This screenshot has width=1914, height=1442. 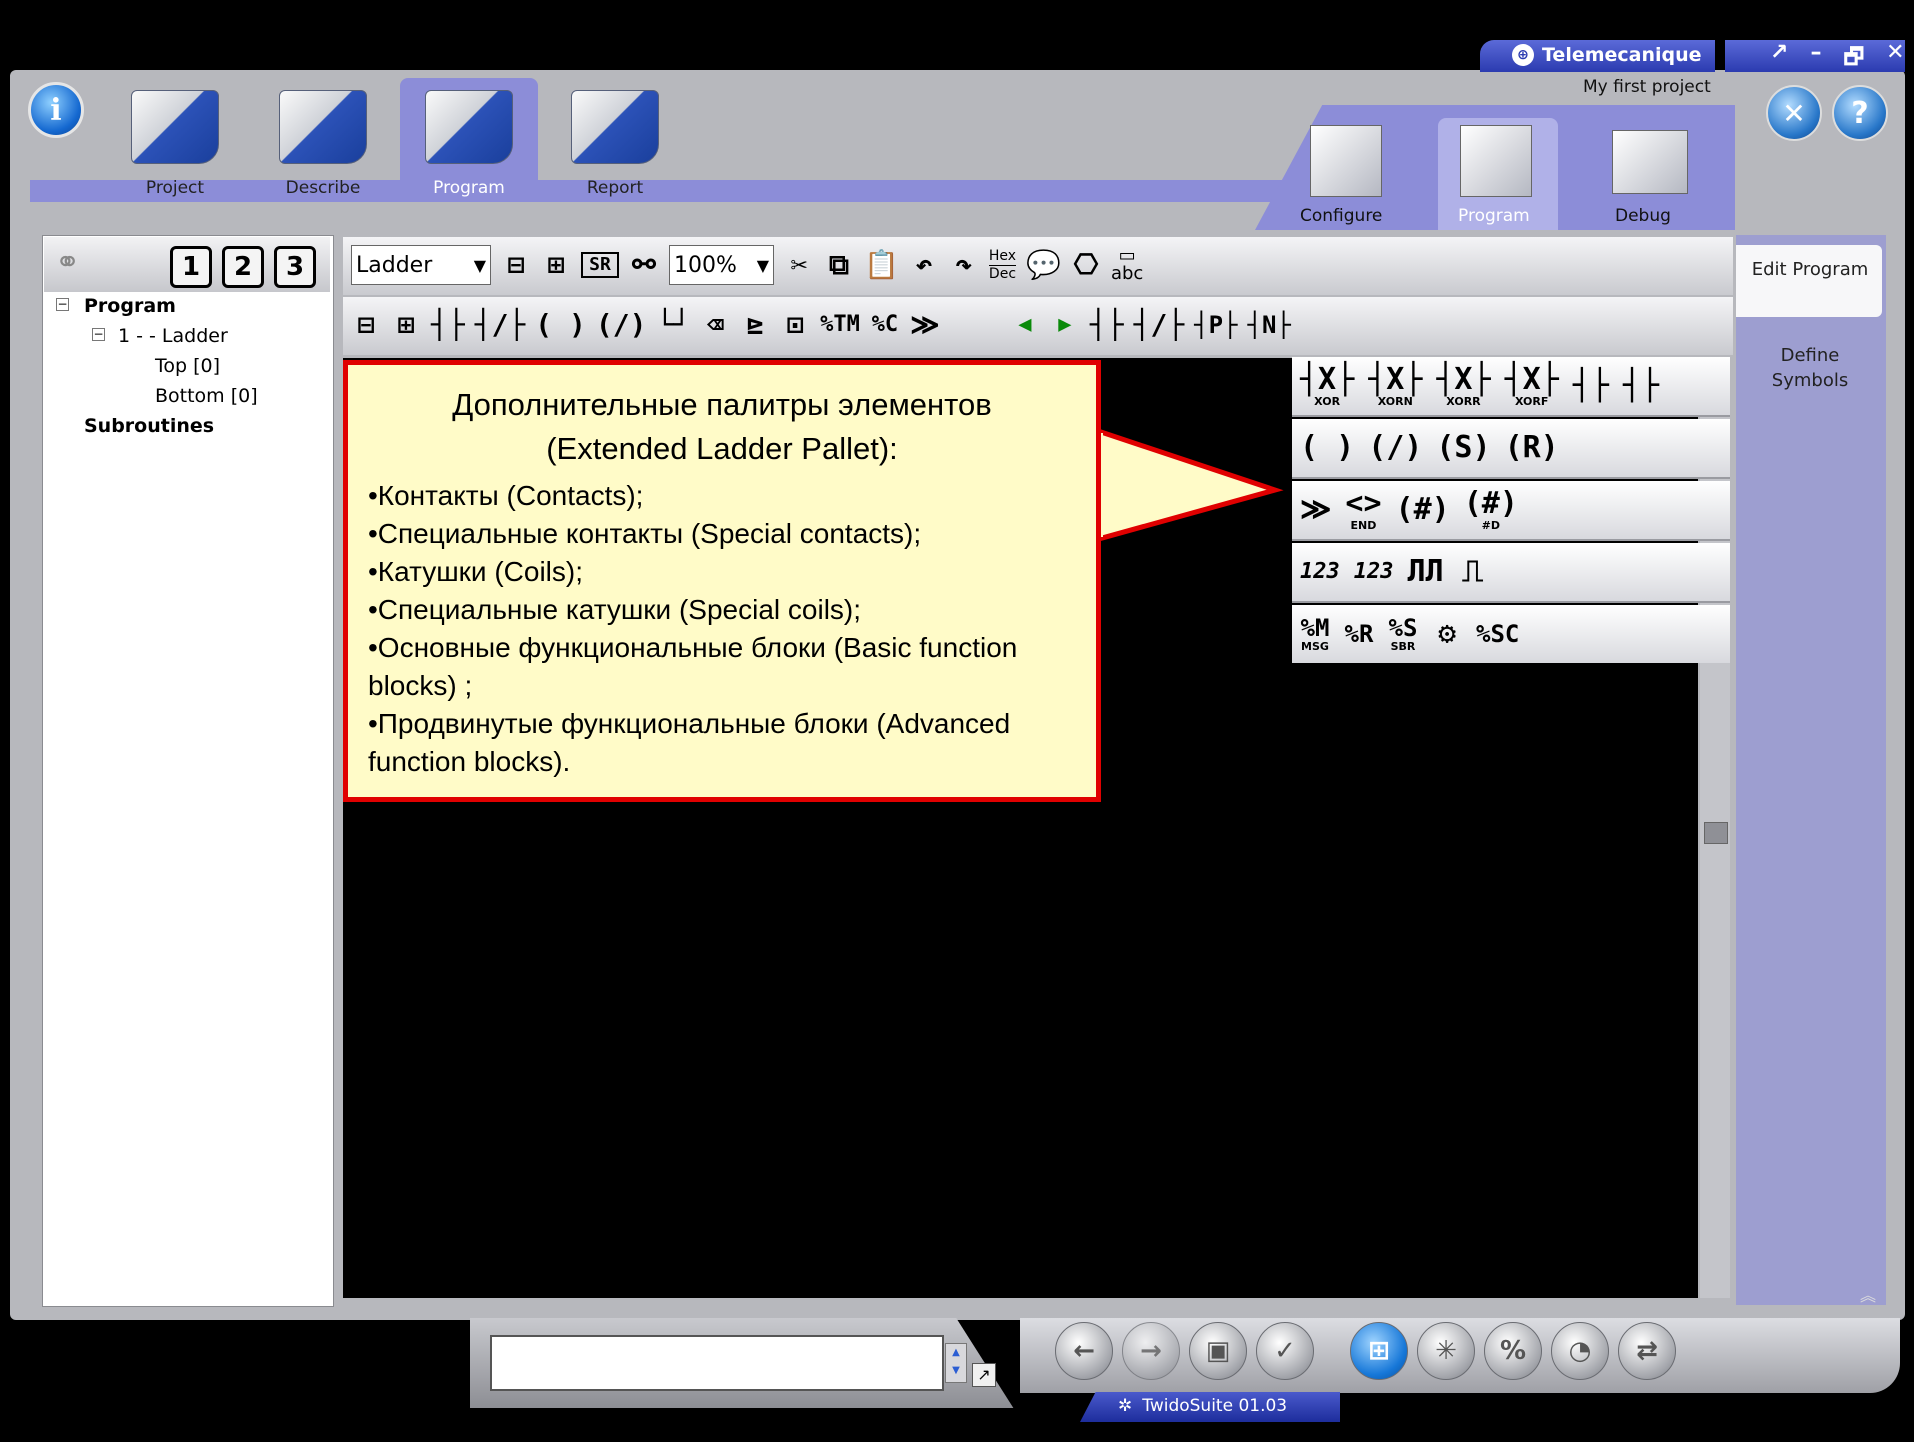 What do you see at coordinates (644, 265) in the screenshot?
I see `link-icon: ⚯` at bounding box center [644, 265].